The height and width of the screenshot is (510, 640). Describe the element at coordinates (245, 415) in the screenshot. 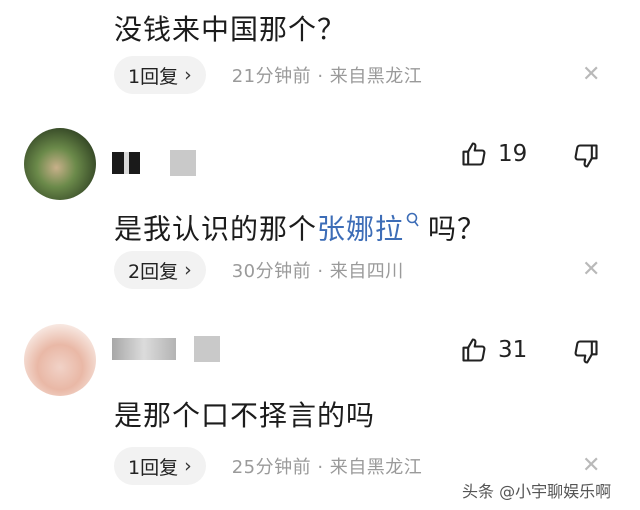

I see `comment-text: 是那个口不择言的吗` at that location.